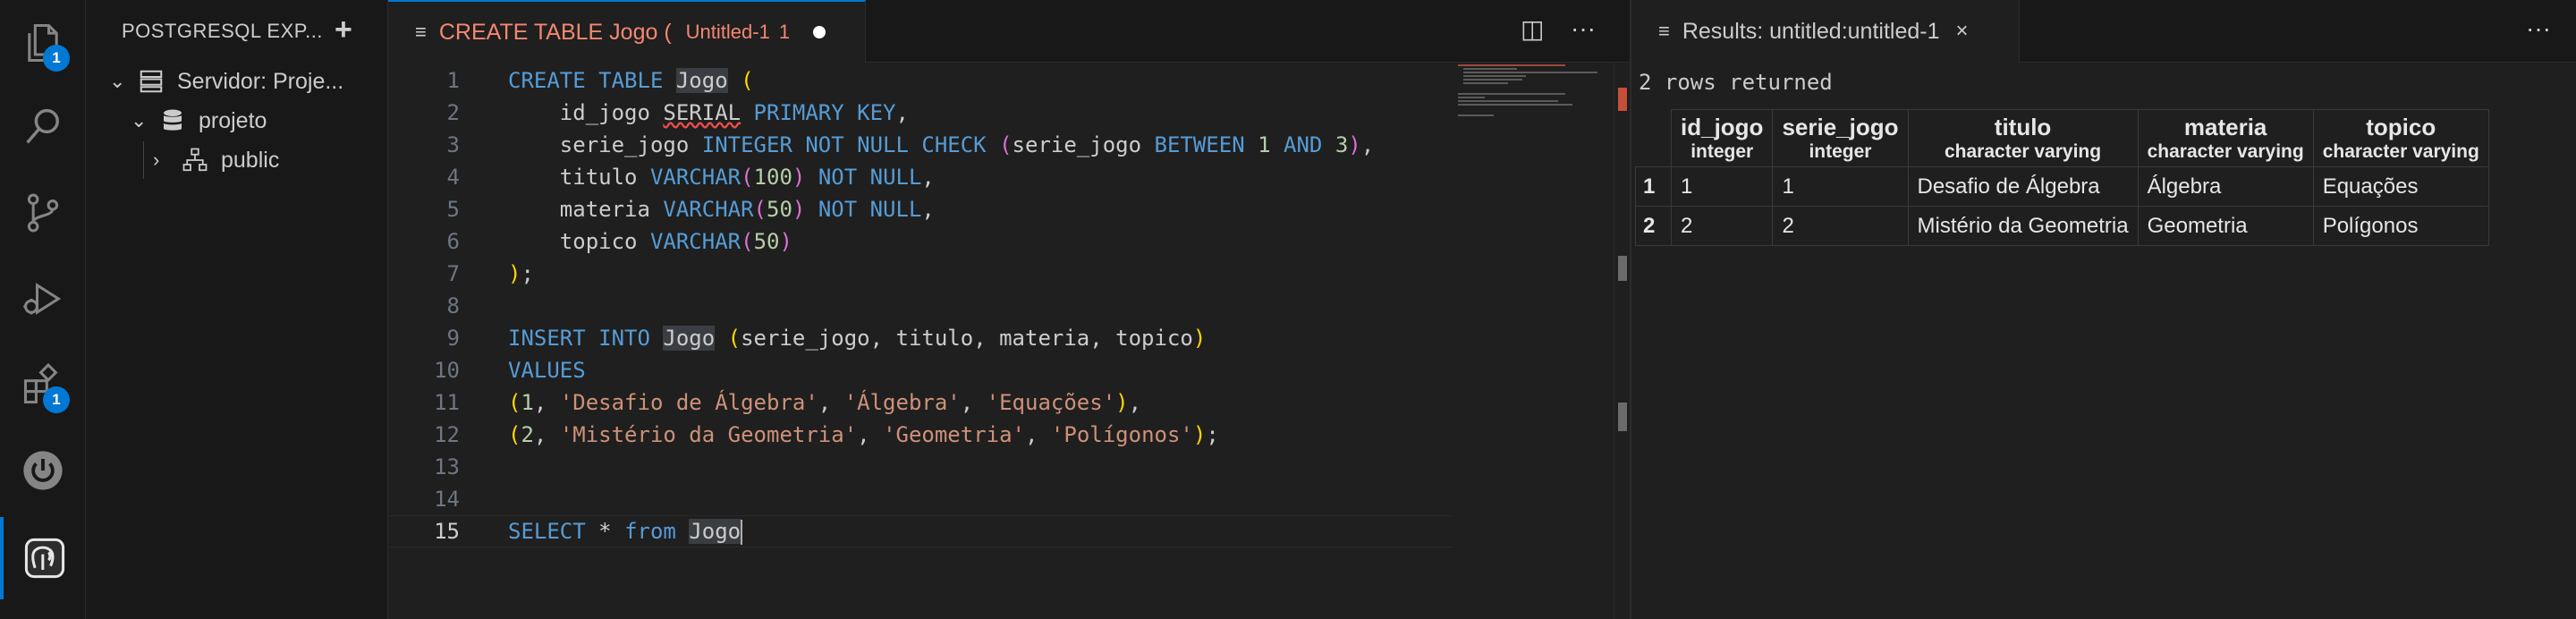 The image size is (2576, 619). I want to click on table-cell: Polígonos, so click(2400, 226).